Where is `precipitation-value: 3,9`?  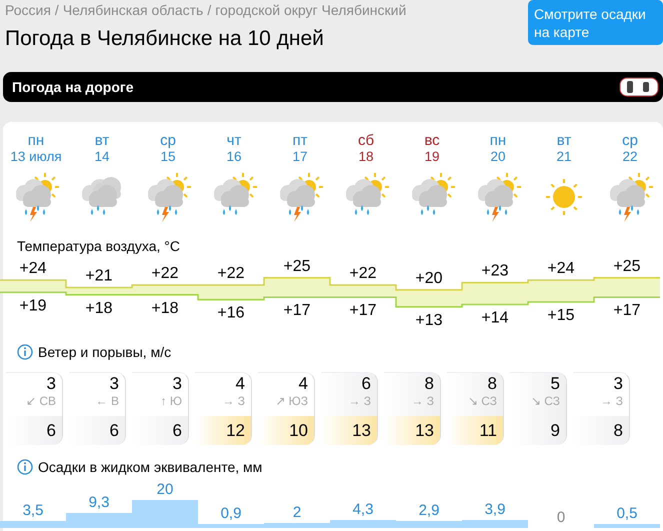 precipitation-value: 3,9 is located at coordinates (495, 509).